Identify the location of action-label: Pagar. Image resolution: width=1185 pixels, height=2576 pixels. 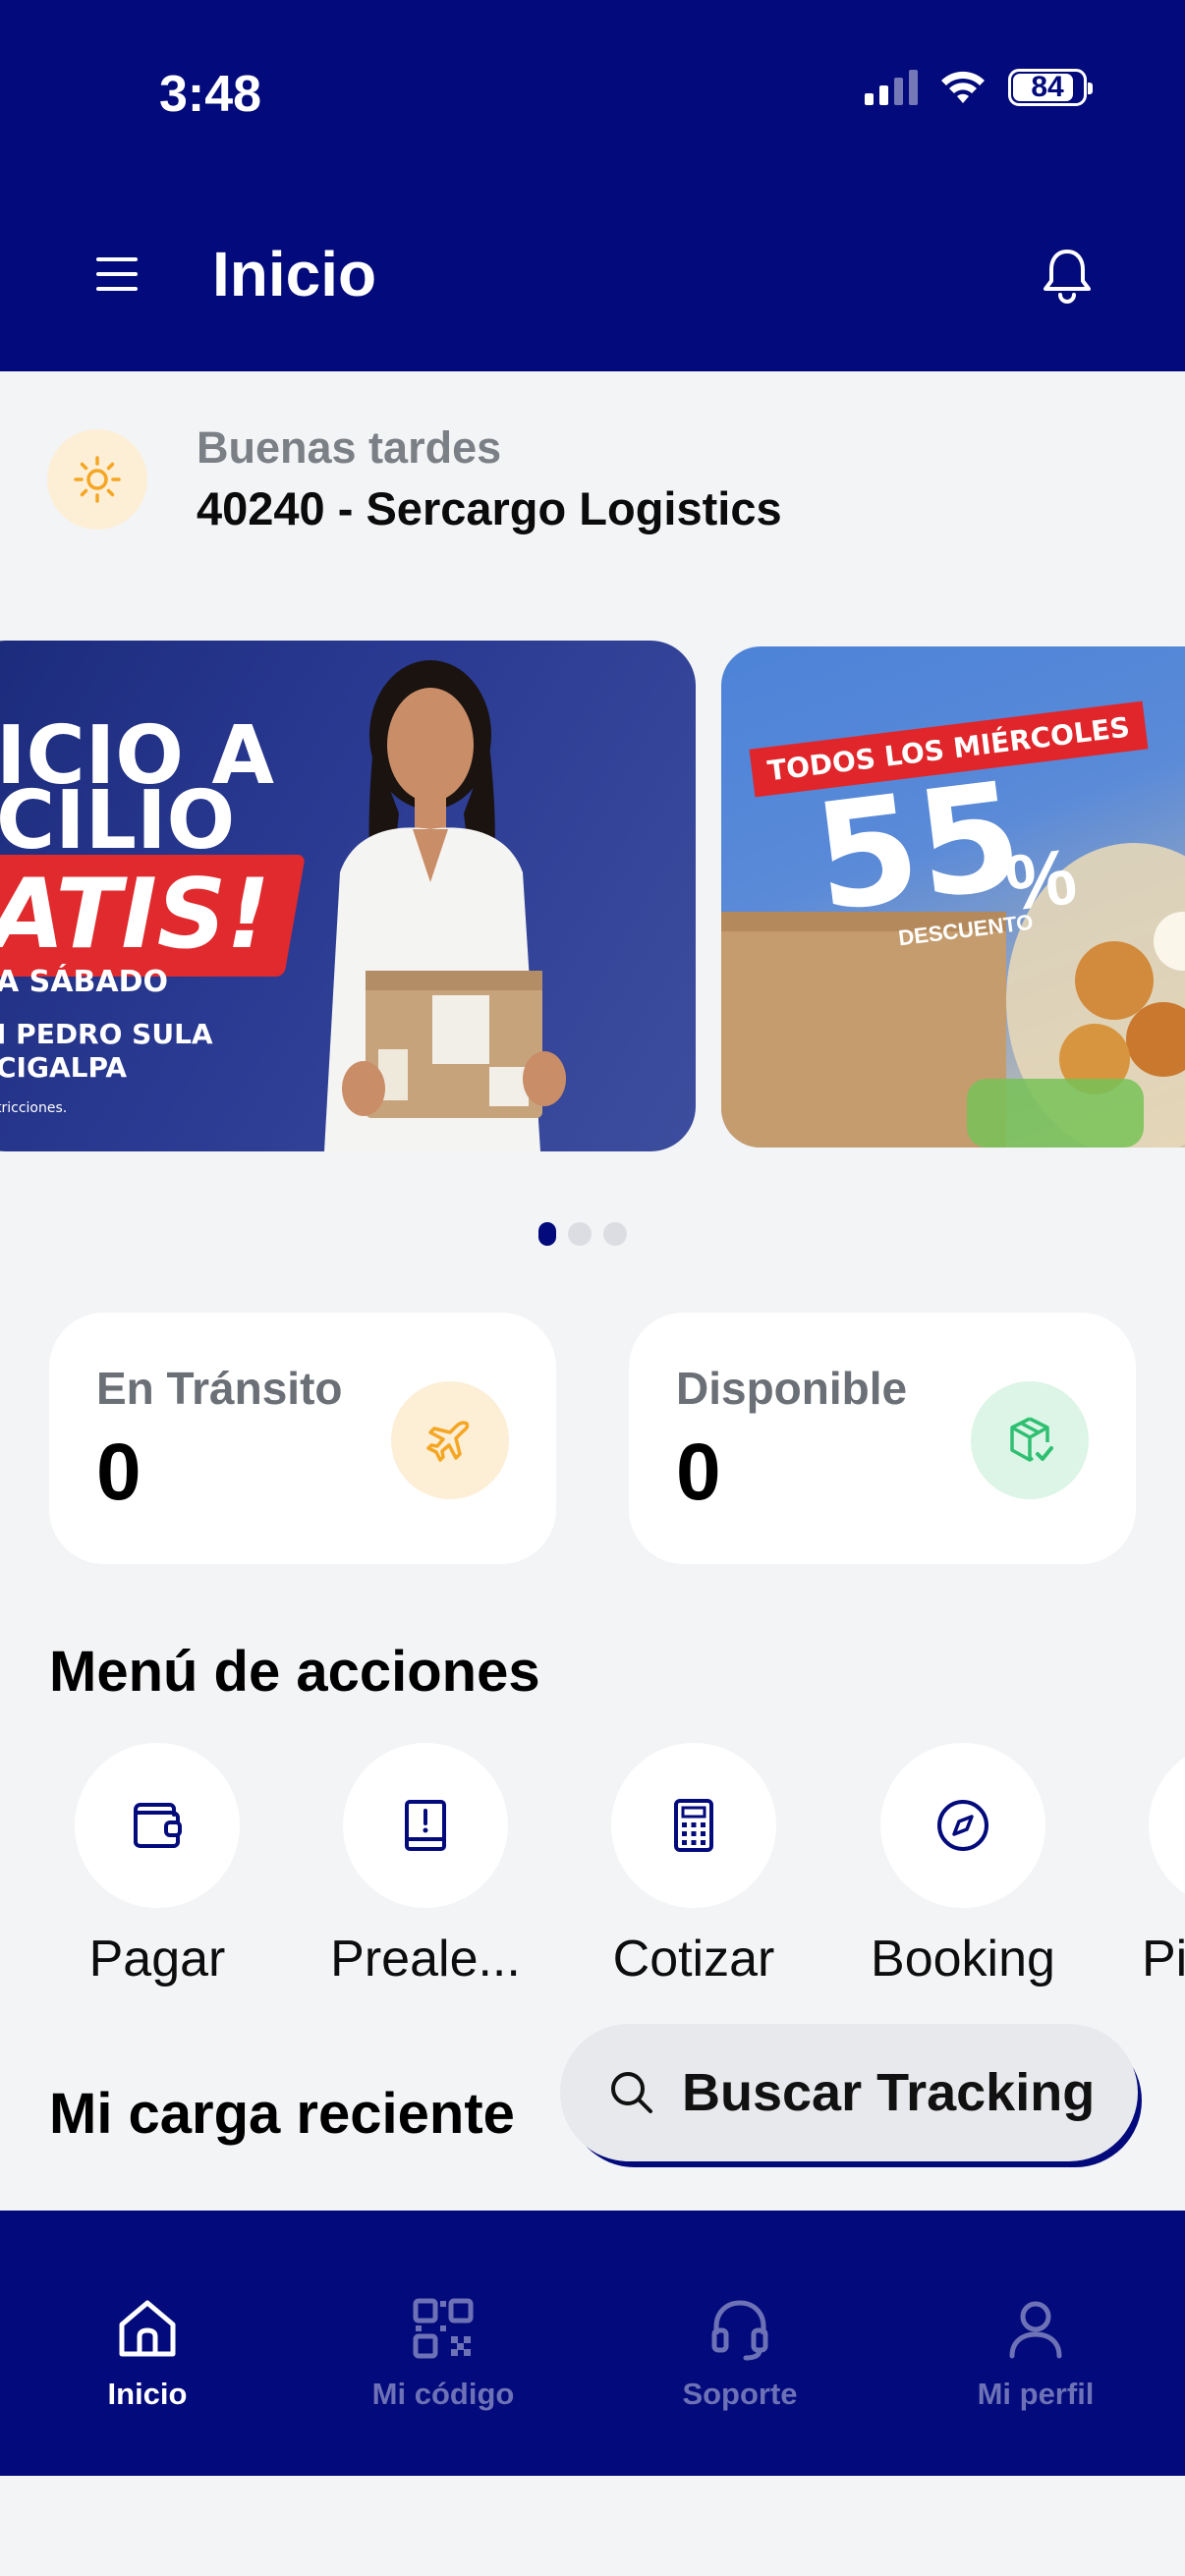
(157, 1959).